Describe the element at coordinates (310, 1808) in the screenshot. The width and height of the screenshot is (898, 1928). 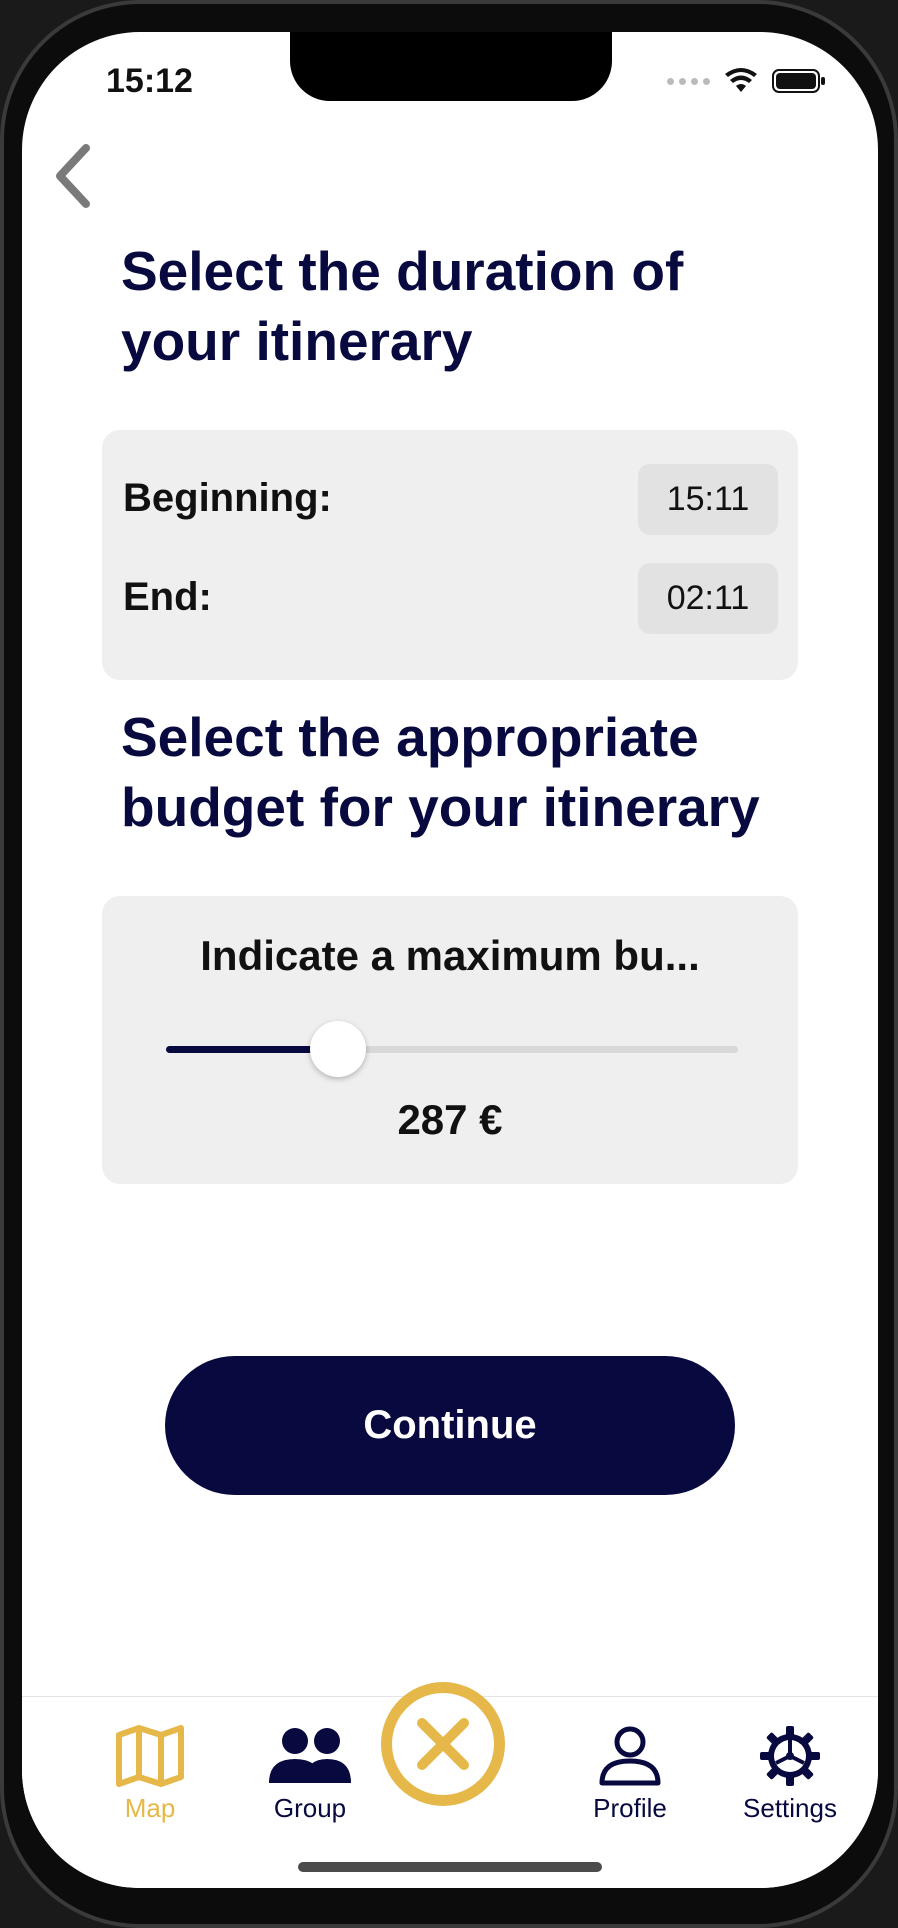
I see `tab-label-group: Group` at that location.